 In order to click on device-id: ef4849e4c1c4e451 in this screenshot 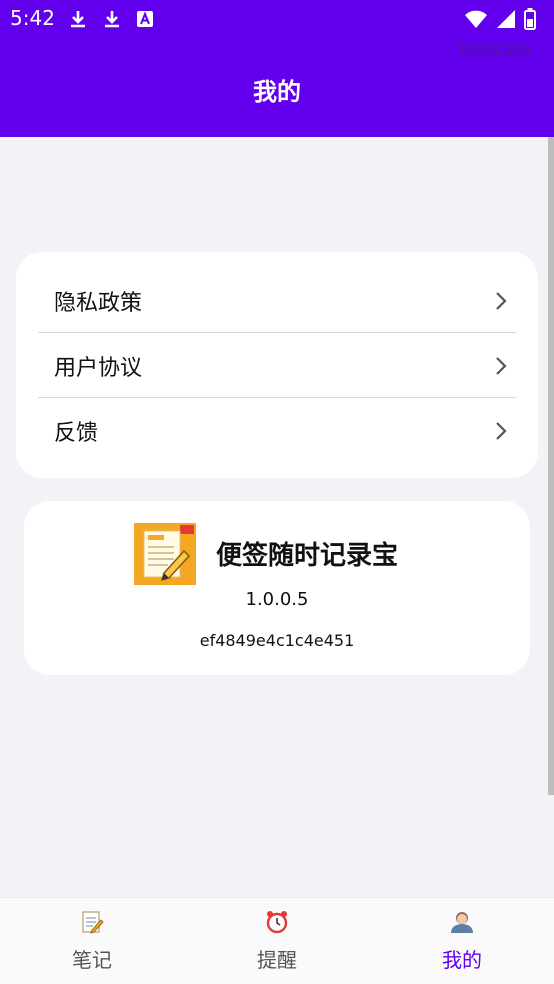, I will do `click(277, 640)`.